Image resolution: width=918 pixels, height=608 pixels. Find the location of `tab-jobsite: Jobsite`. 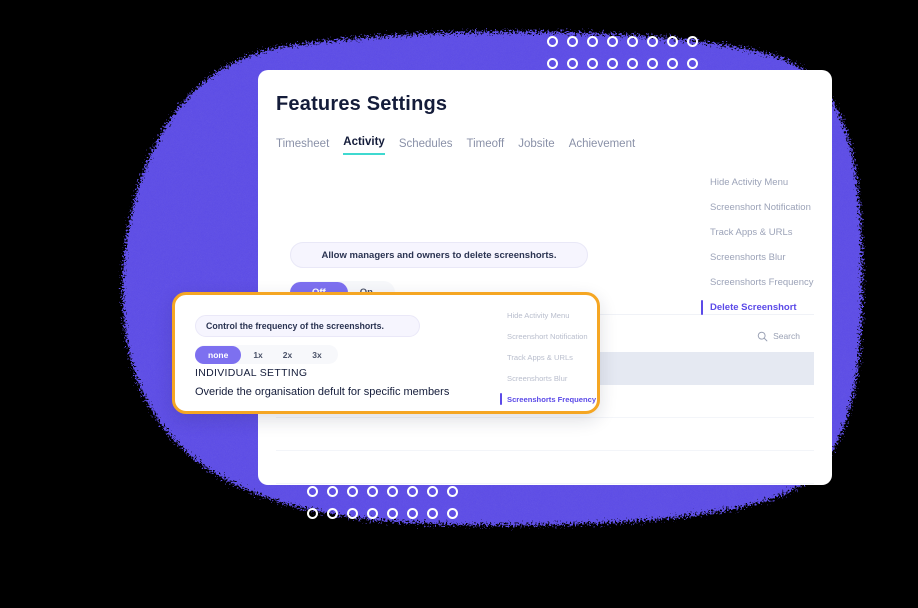

tab-jobsite: Jobsite is located at coordinates (536, 146).